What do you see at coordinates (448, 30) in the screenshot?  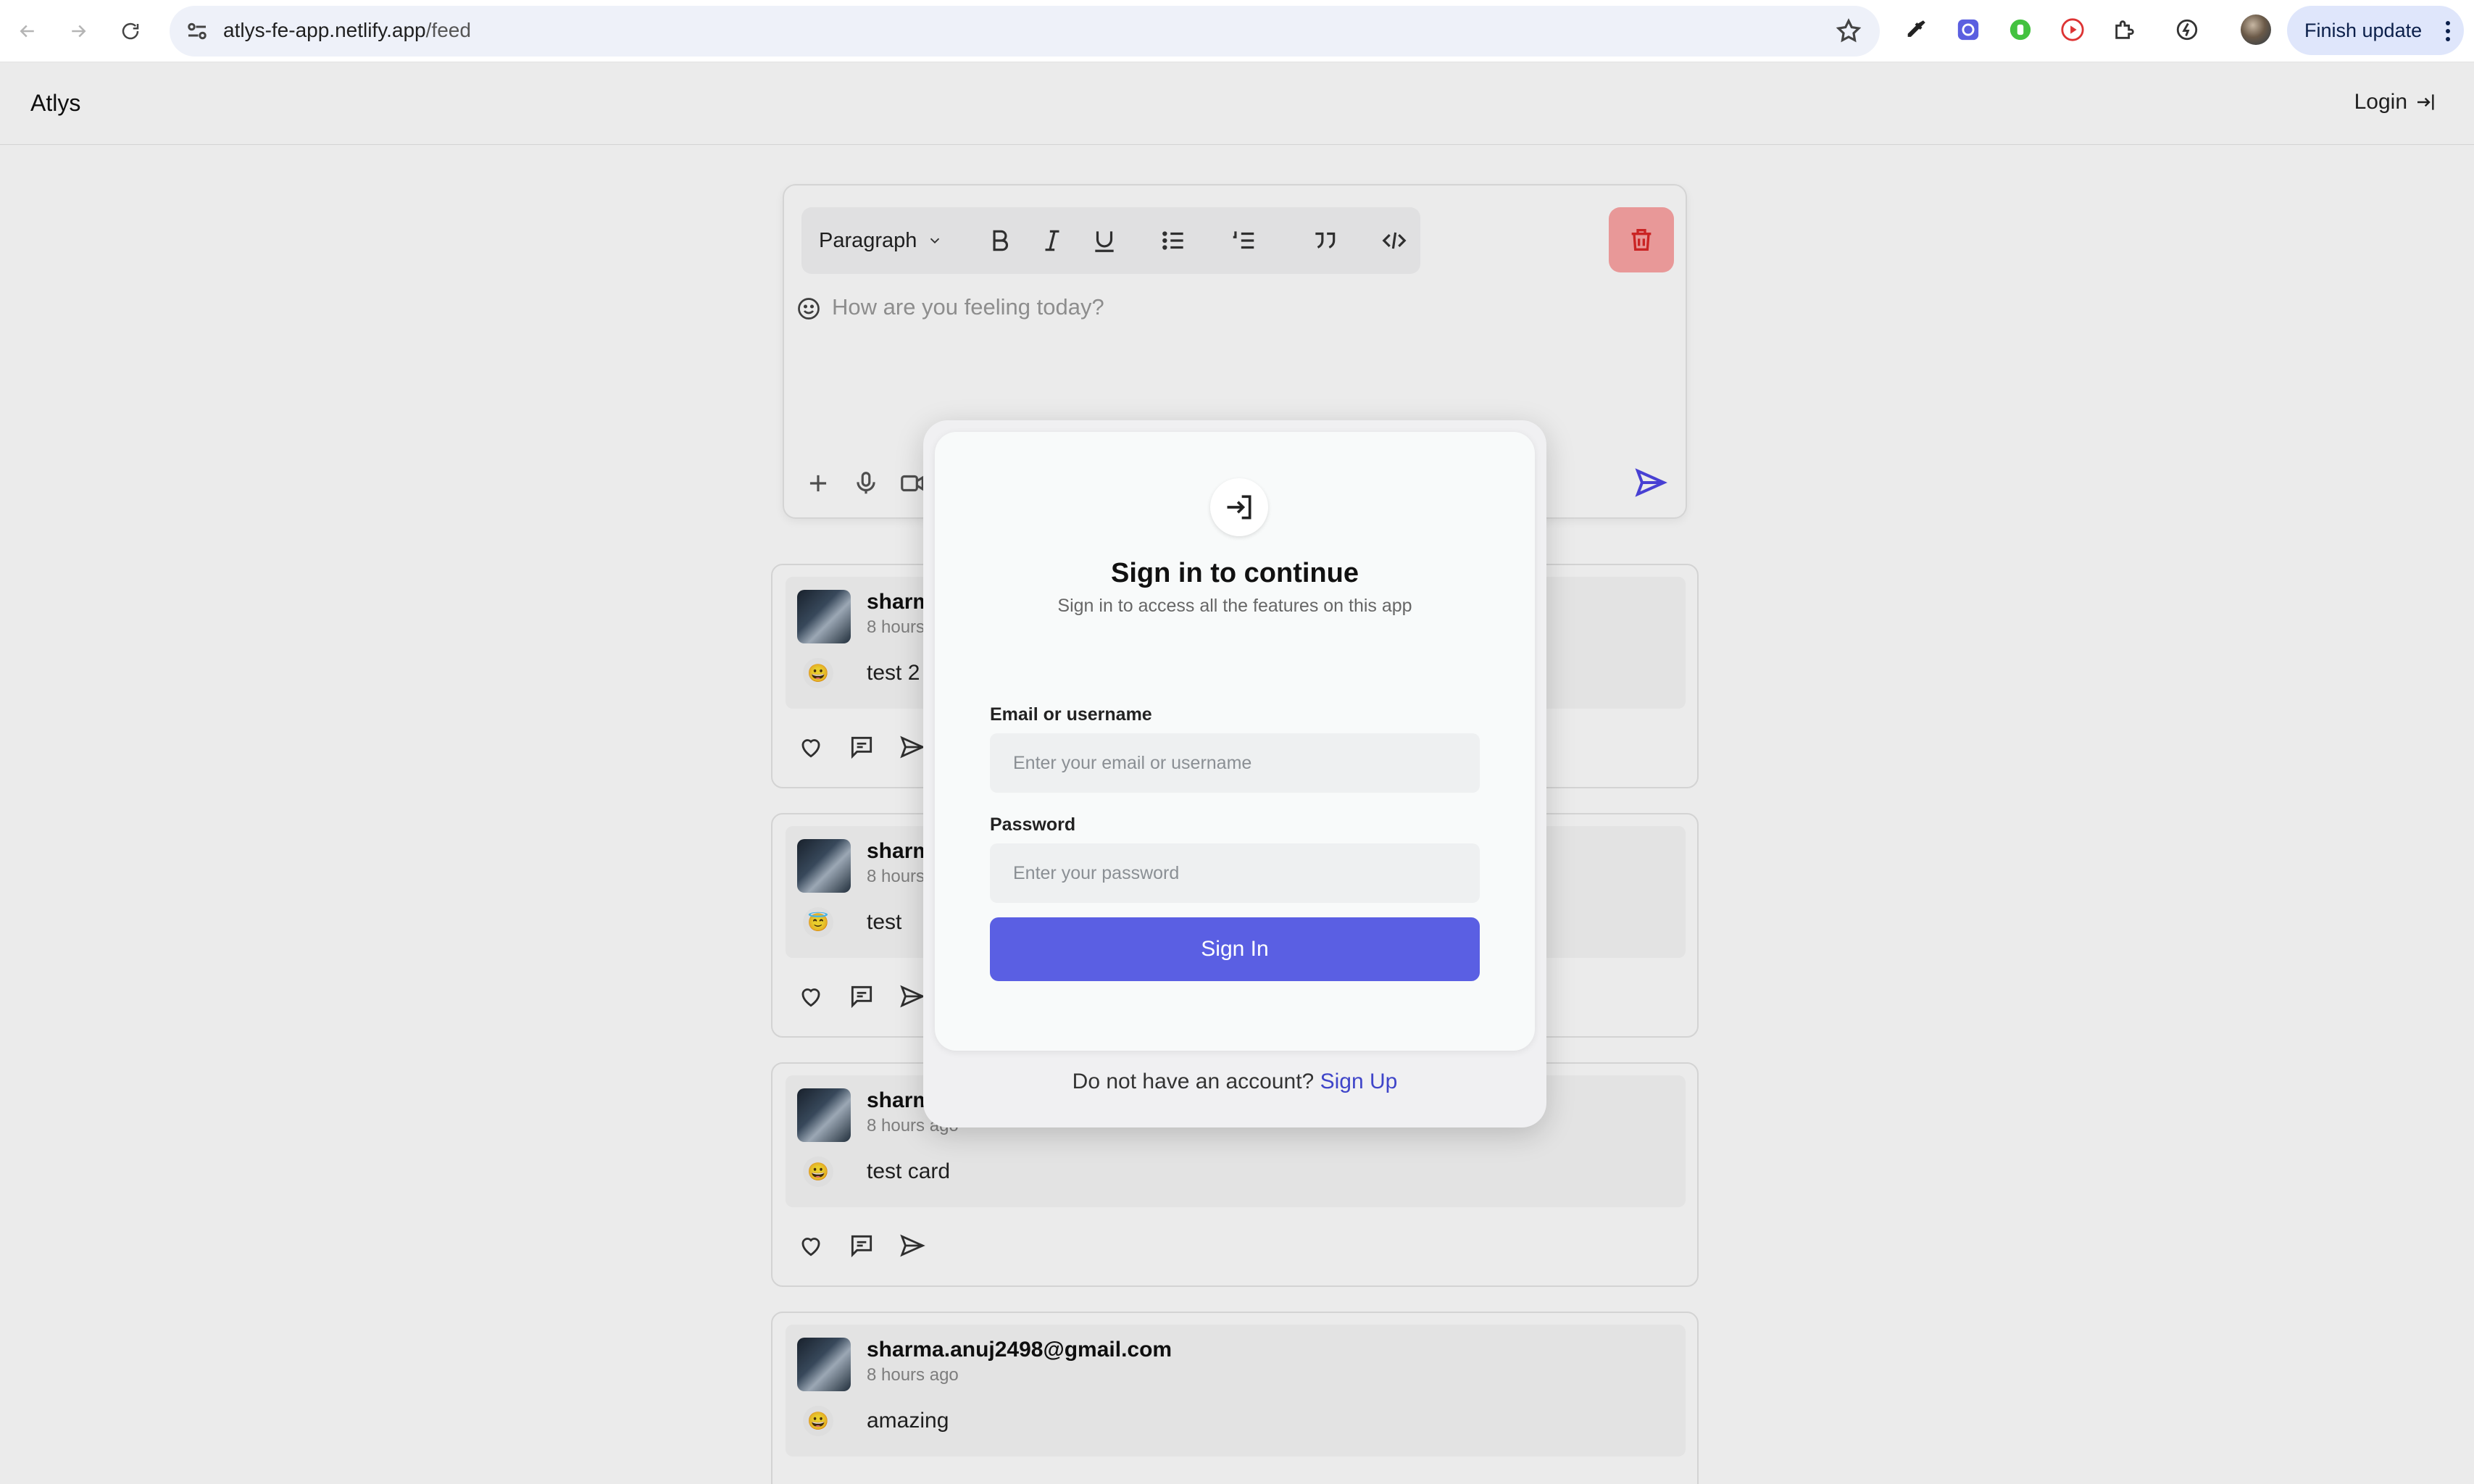 I see `url-path: /feed` at bounding box center [448, 30].